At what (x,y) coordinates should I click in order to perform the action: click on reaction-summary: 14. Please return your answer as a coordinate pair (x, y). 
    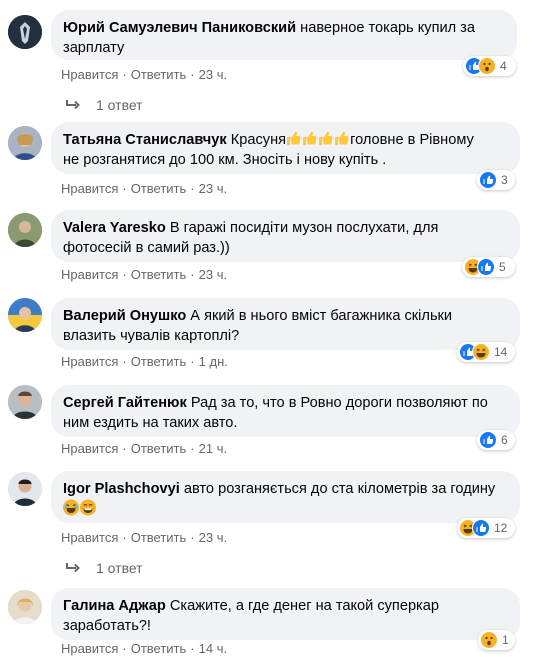
    Looking at the image, I should click on (486, 352).